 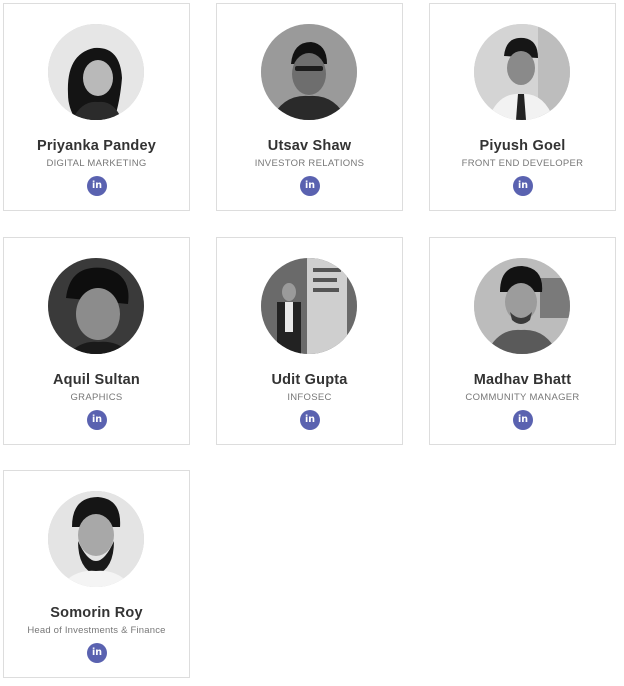 What do you see at coordinates (522, 397) in the screenshot?
I see `member-role: COMMUNITY MANAGER` at bounding box center [522, 397].